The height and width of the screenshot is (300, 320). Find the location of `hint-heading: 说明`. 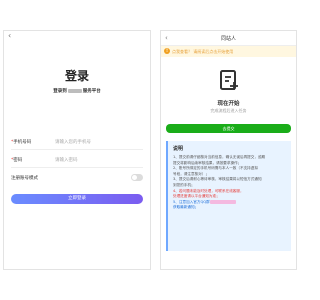

hint-heading: 说明 is located at coordinates (178, 149).